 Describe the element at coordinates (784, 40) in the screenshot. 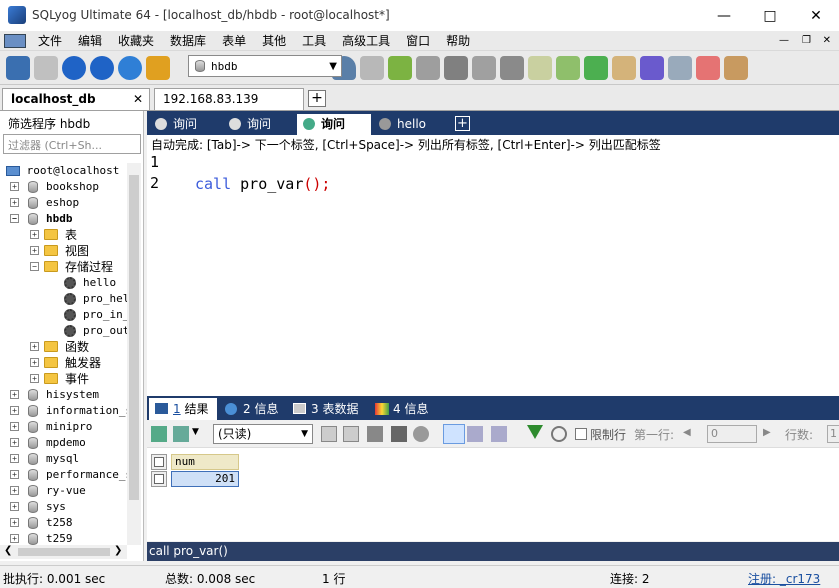

I see `mdi-minimize-icon: —` at that location.